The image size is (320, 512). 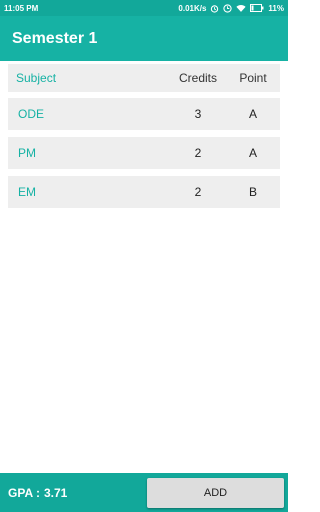 I want to click on row-subject: PM, so click(x=27, y=153).